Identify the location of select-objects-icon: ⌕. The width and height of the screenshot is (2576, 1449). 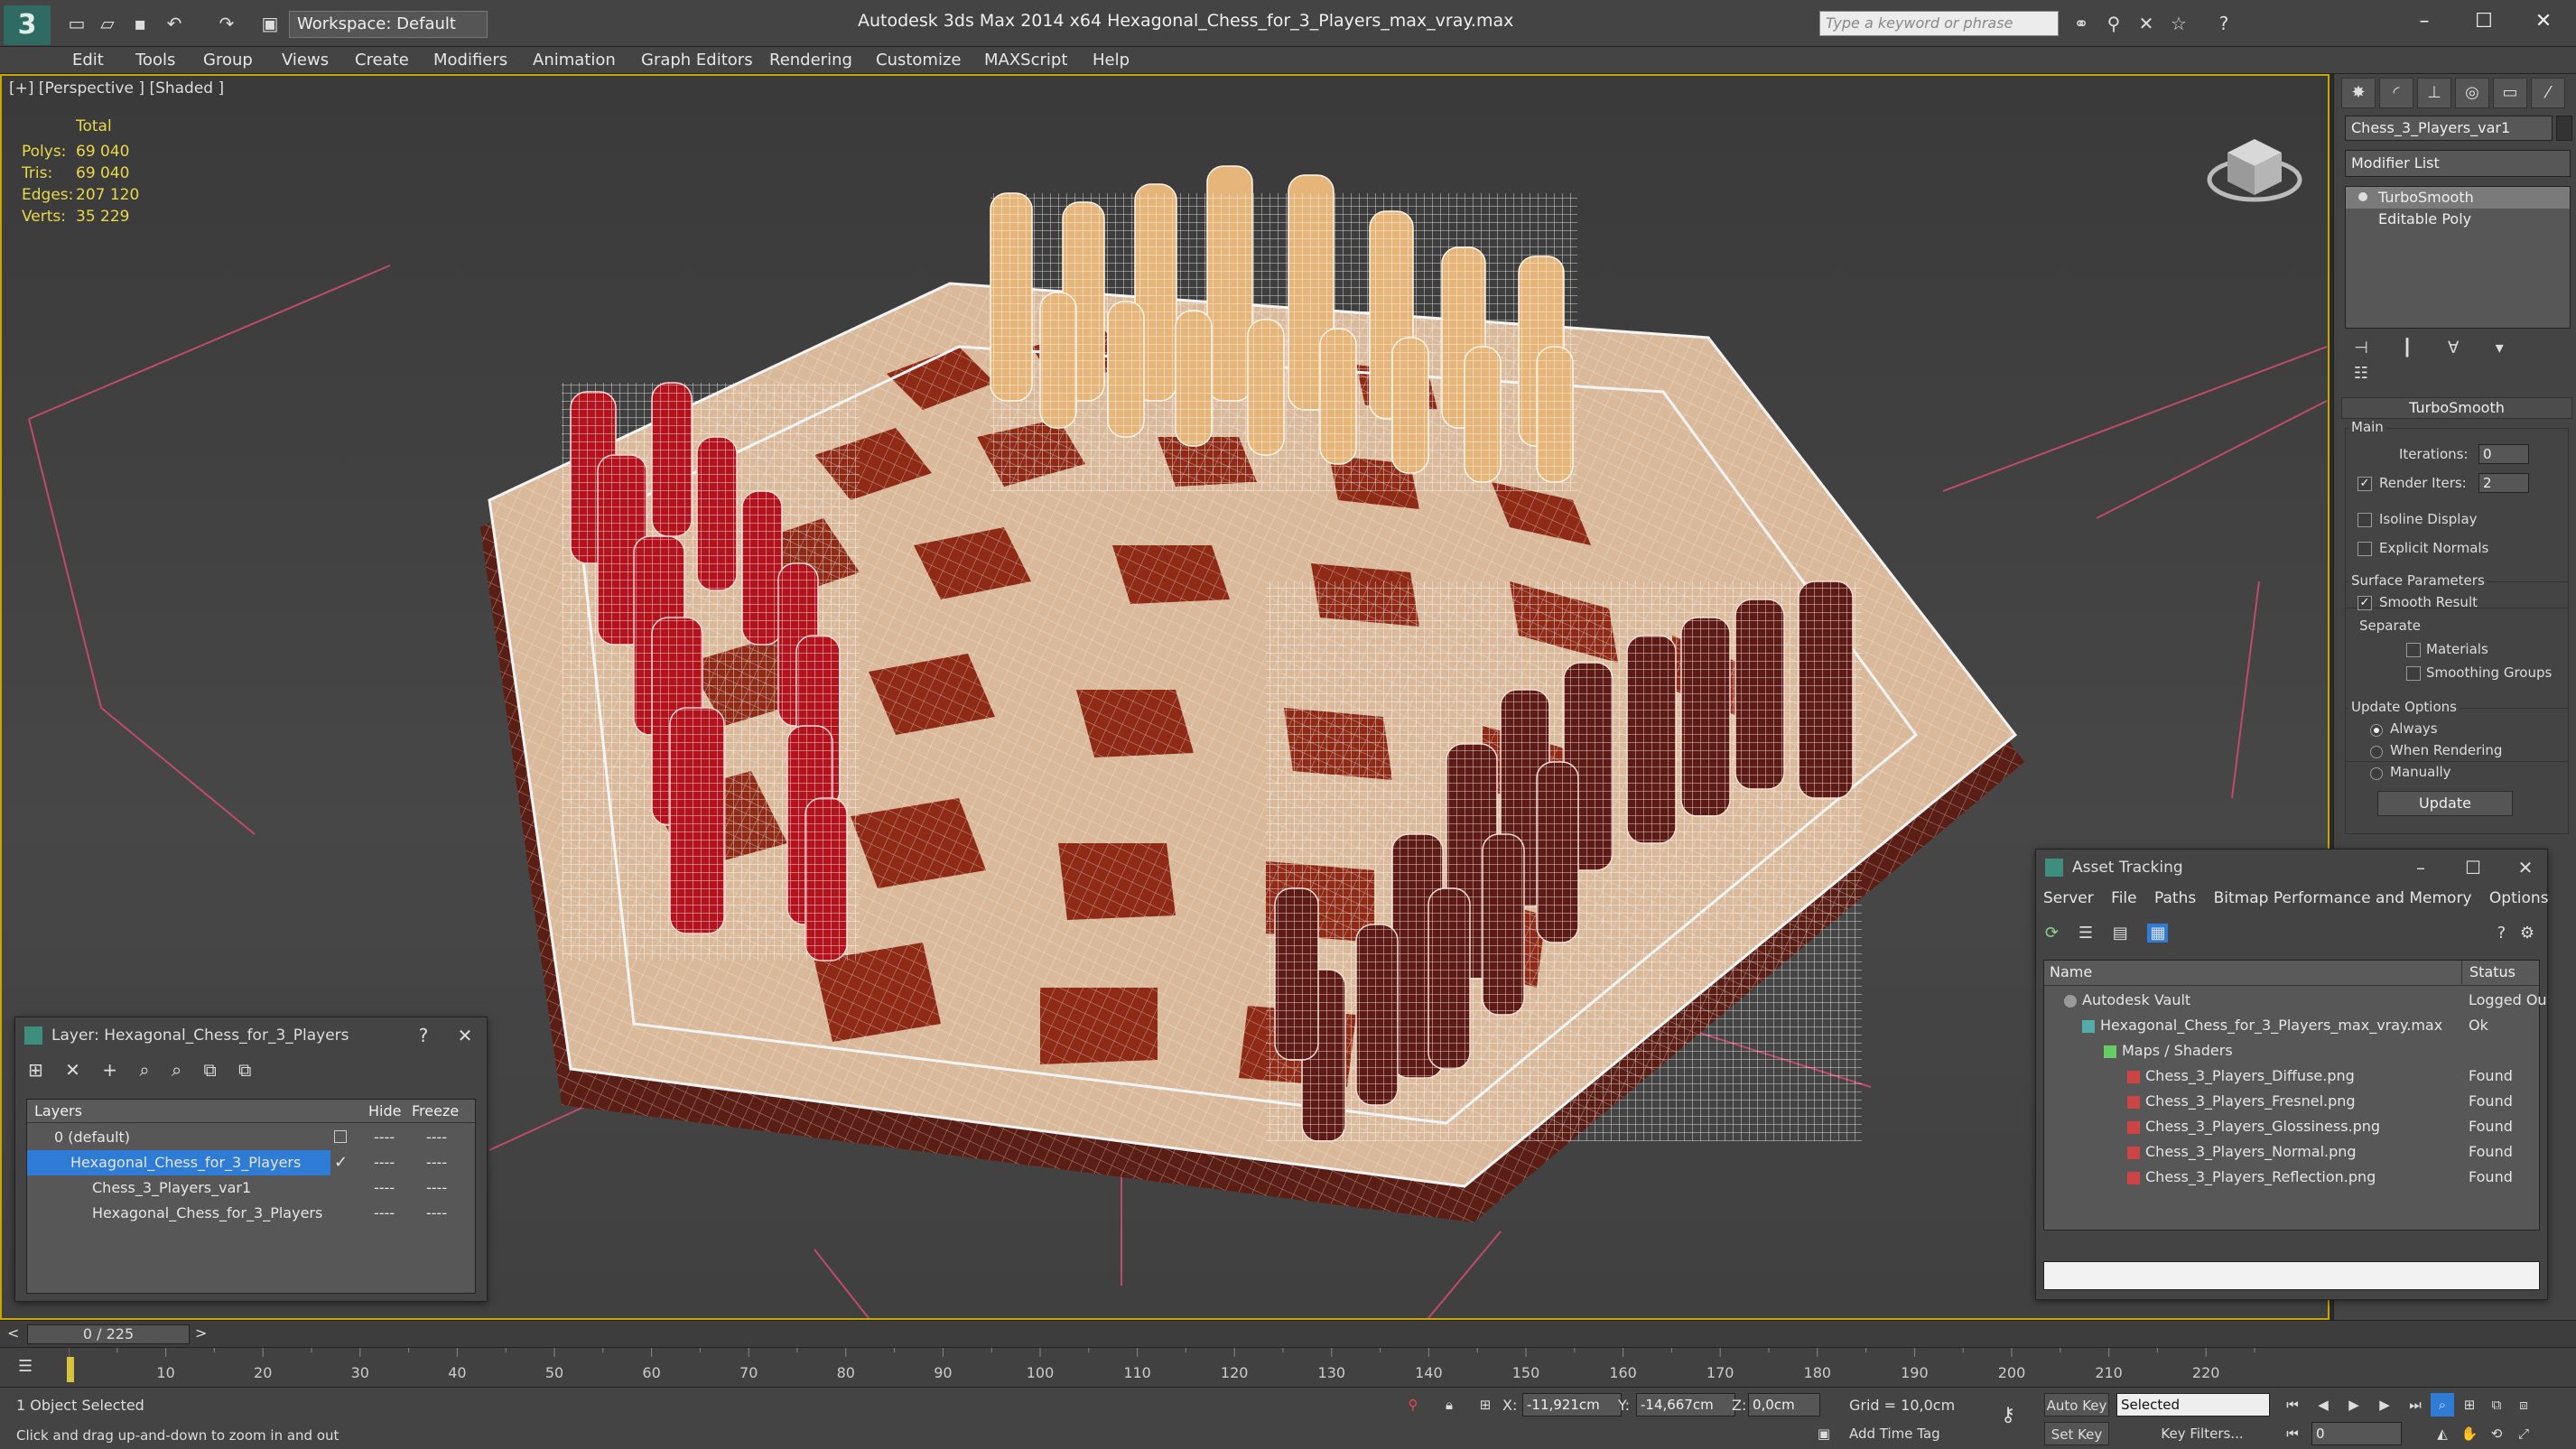
(144, 1070).